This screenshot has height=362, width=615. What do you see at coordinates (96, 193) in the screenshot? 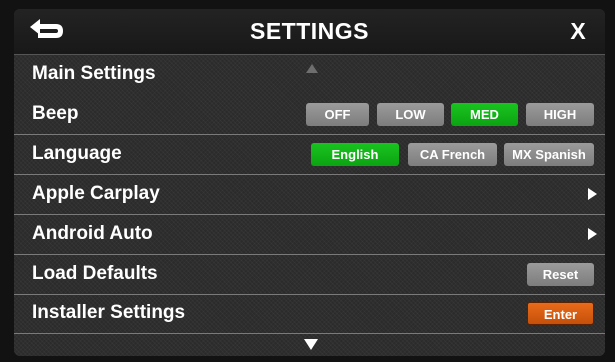
I see `apple-carplay-label: Apple Carplay` at bounding box center [96, 193].